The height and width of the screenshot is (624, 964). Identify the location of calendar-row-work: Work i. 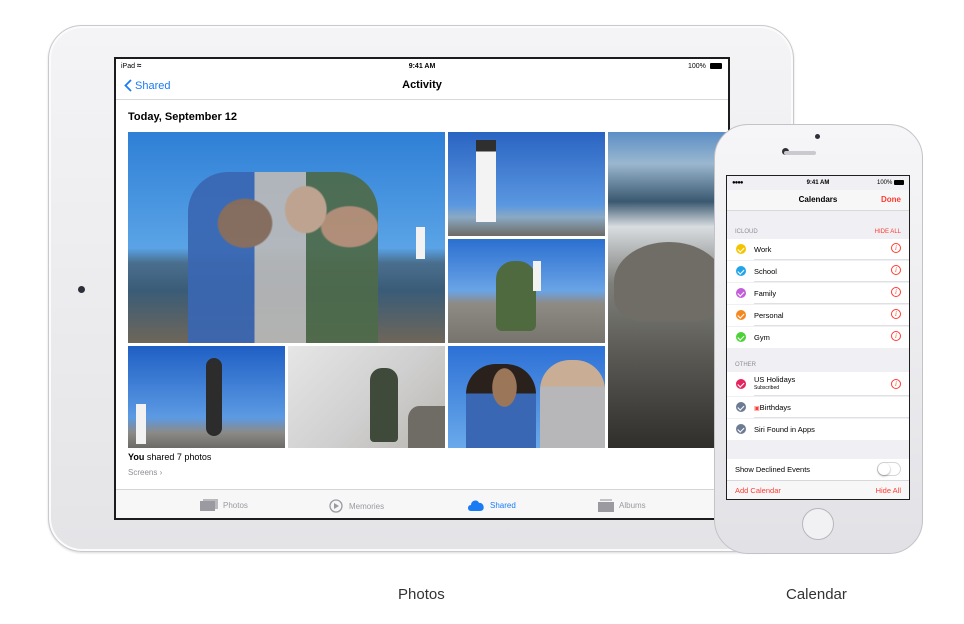
(818, 249).